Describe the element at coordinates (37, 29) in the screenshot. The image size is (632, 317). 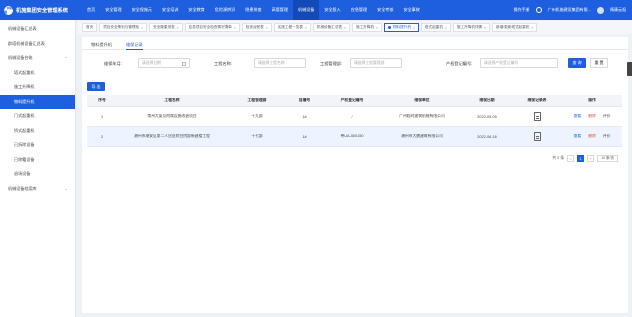
I see `sidebar-item-machinery-summary: 机械设备汇总表` at that location.